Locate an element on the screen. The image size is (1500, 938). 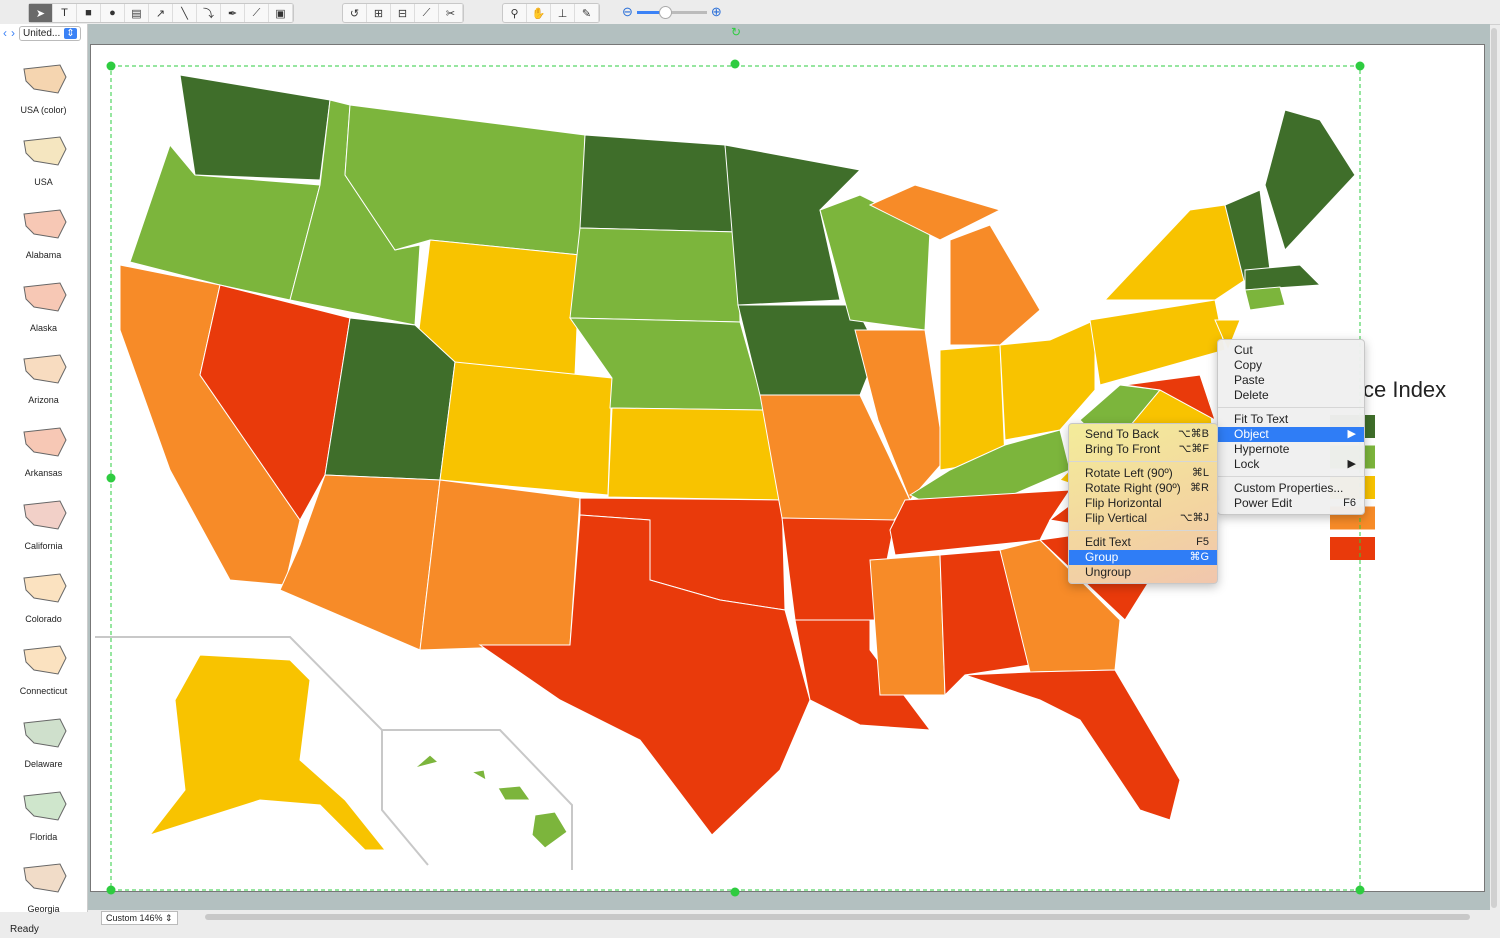
state-ks is located at coordinates (695, 454).